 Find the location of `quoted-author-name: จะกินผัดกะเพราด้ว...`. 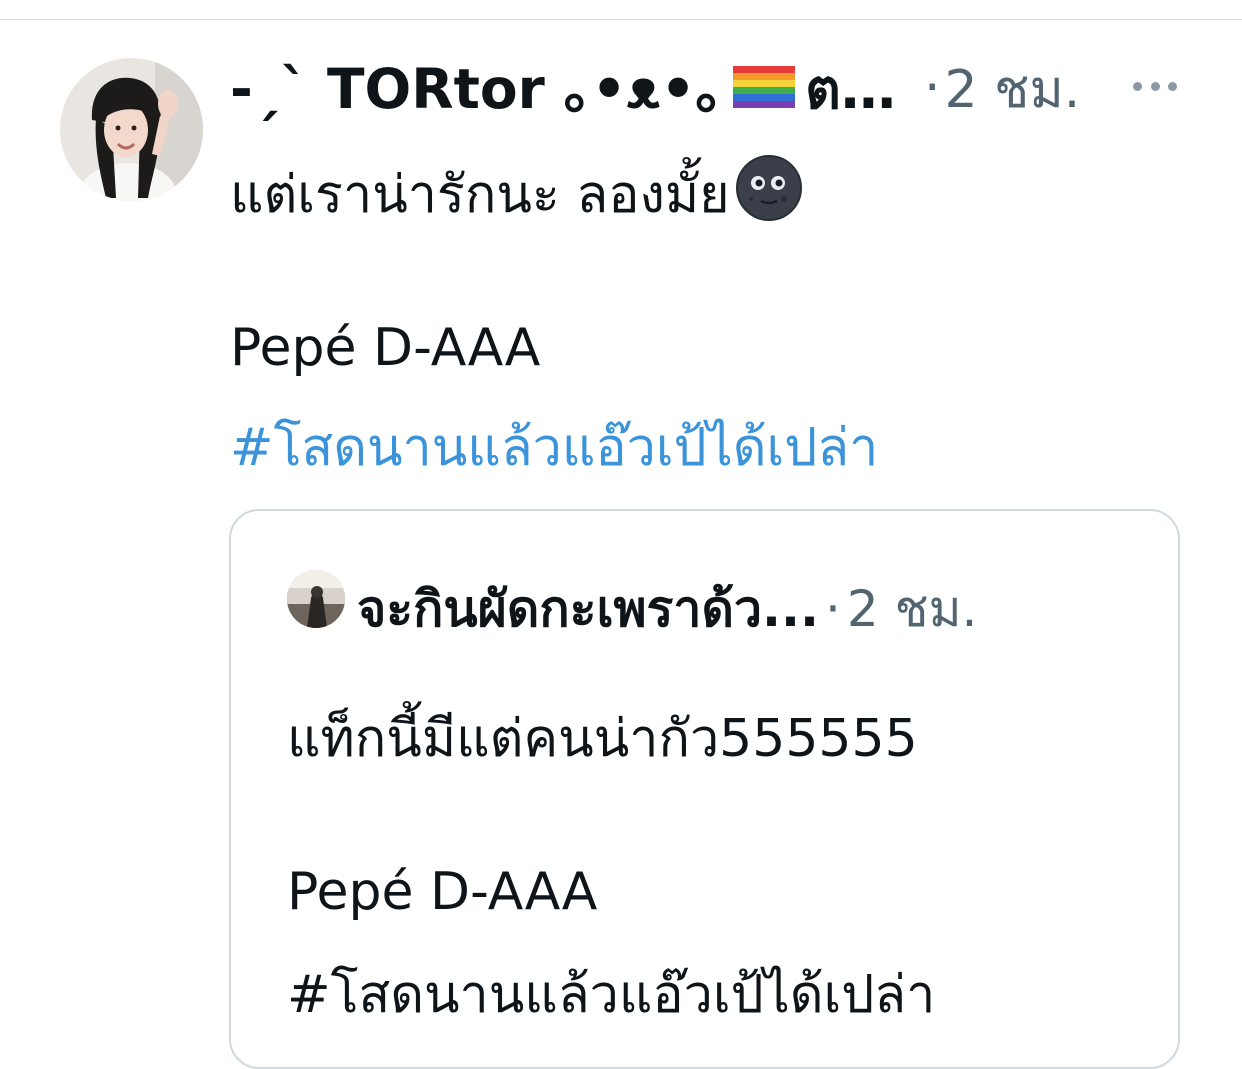

quoted-author-name: จะกินผัดกะเพราด้ว... is located at coordinates (588, 609).